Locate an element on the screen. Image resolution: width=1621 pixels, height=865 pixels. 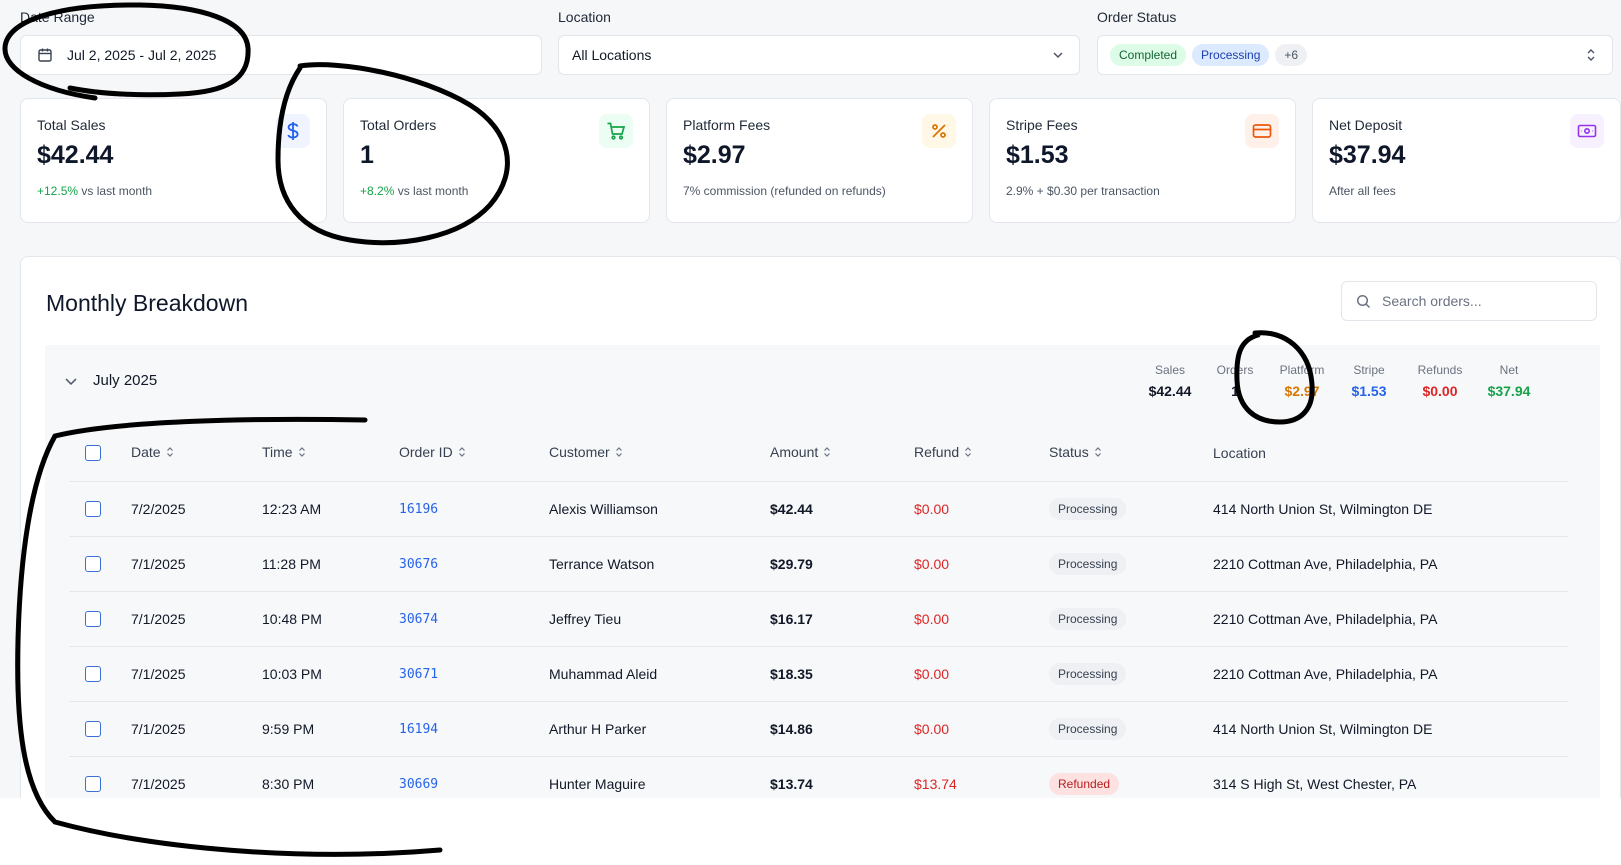
card-value: $2.97 is located at coordinates (714, 155).